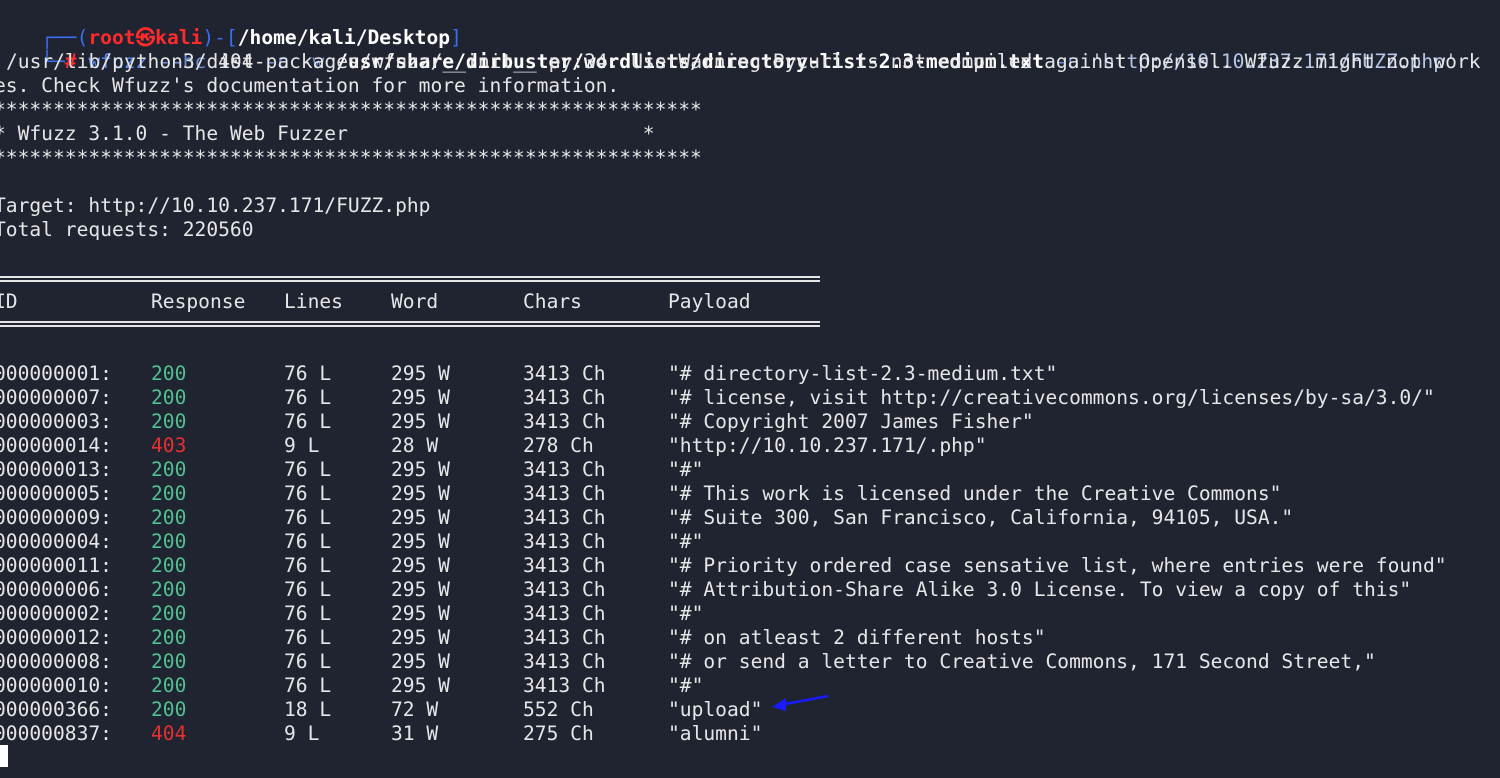  What do you see at coordinates (327, 133) in the screenshot?
I see `banner-title: * Wfuzz 3.1.0 - The Web Fuzzer *` at bounding box center [327, 133].